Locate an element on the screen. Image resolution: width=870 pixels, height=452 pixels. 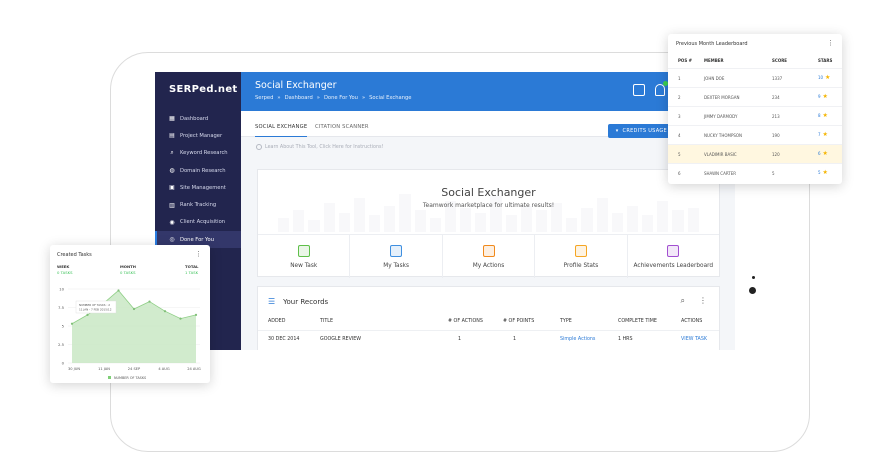
breadcrumb-item: Dashboard is located at coordinates (299, 98).